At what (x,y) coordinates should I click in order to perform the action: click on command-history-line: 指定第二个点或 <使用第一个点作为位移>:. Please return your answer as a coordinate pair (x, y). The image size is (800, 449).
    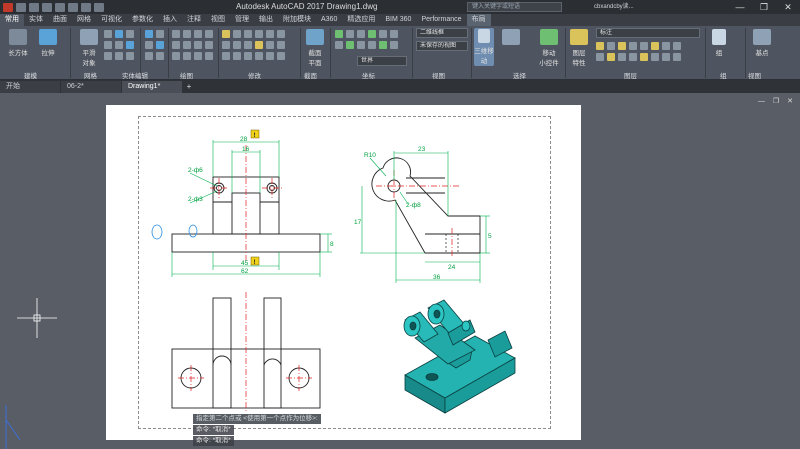
    Looking at the image, I should click on (257, 419).